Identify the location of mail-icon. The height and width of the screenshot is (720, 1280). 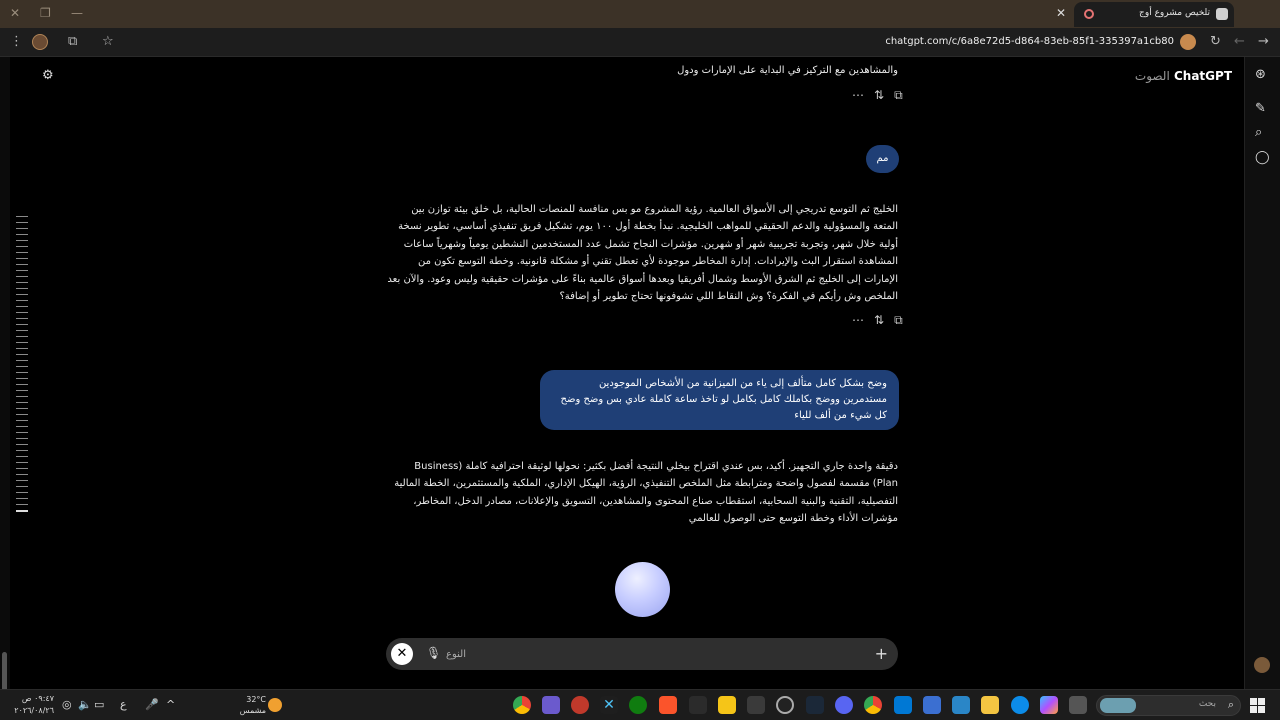
(903, 705).